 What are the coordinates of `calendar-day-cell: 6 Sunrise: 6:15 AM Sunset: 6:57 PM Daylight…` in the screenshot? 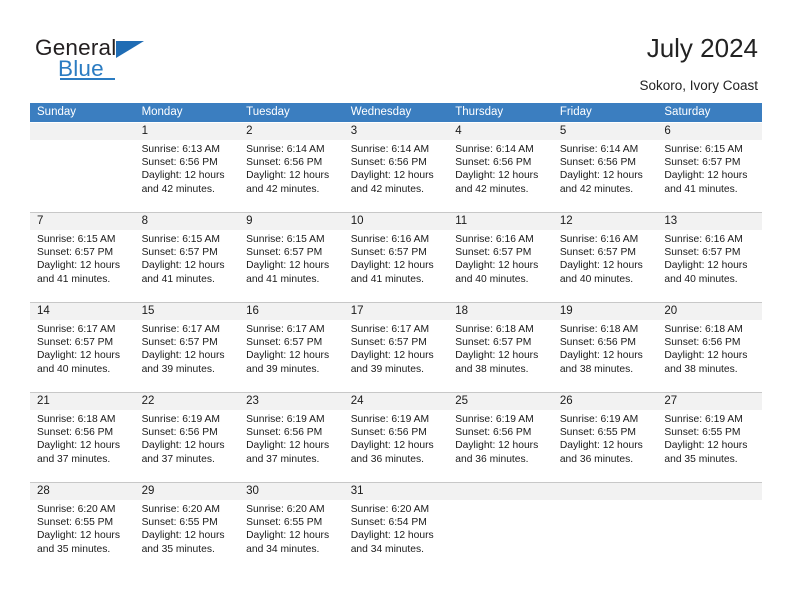 It's located at (709, 167).